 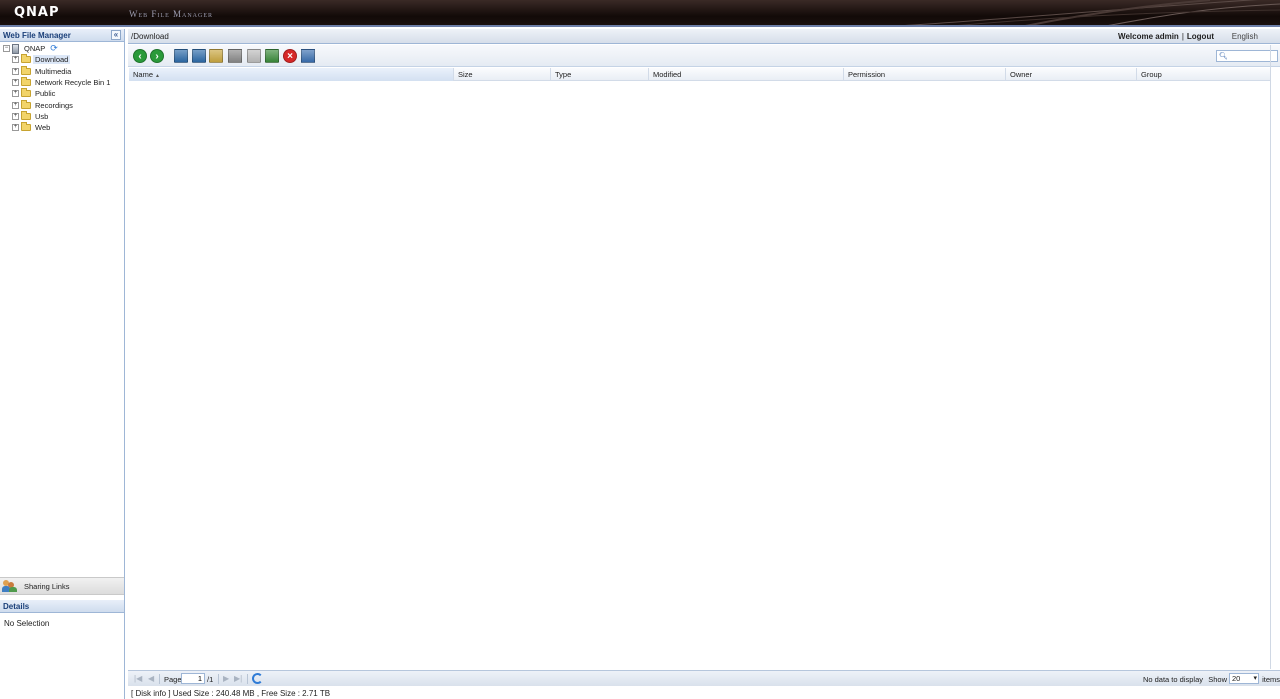 I want to click on column-header-label: Size, so click(x=465, y=74).